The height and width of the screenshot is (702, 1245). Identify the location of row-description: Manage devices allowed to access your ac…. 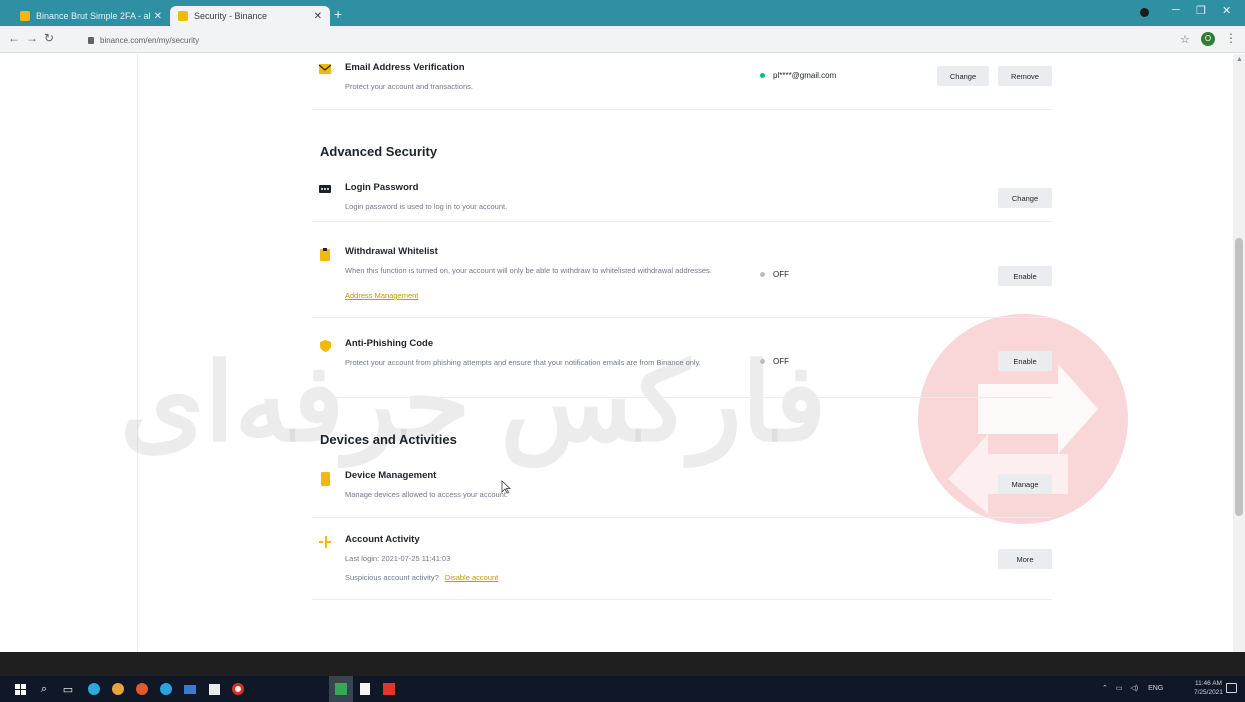
(427, 494).